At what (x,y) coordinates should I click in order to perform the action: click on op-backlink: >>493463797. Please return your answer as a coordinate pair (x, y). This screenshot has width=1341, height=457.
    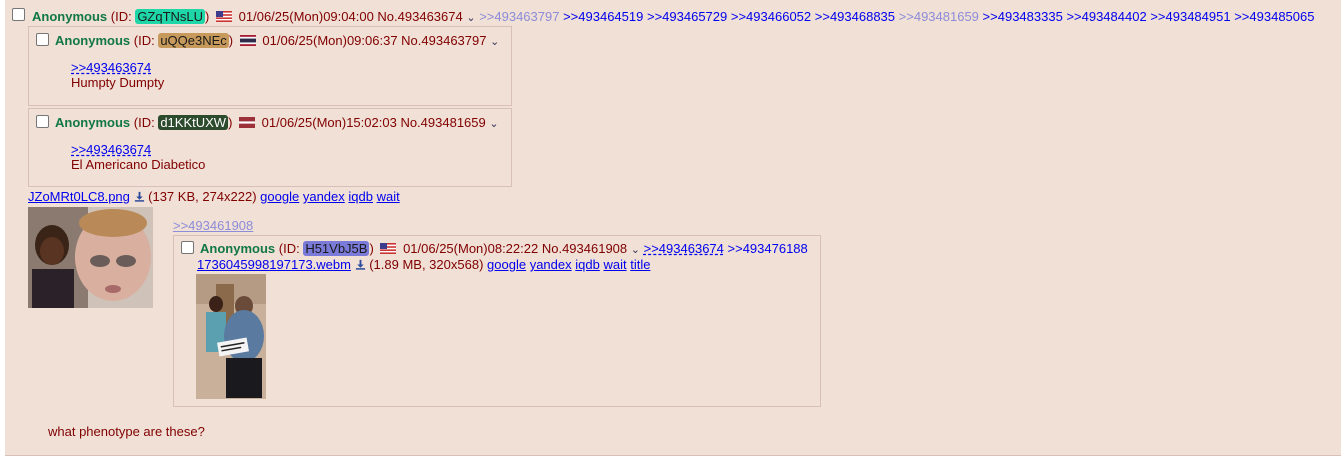
    Looking at the image, I should click on (519, 16).